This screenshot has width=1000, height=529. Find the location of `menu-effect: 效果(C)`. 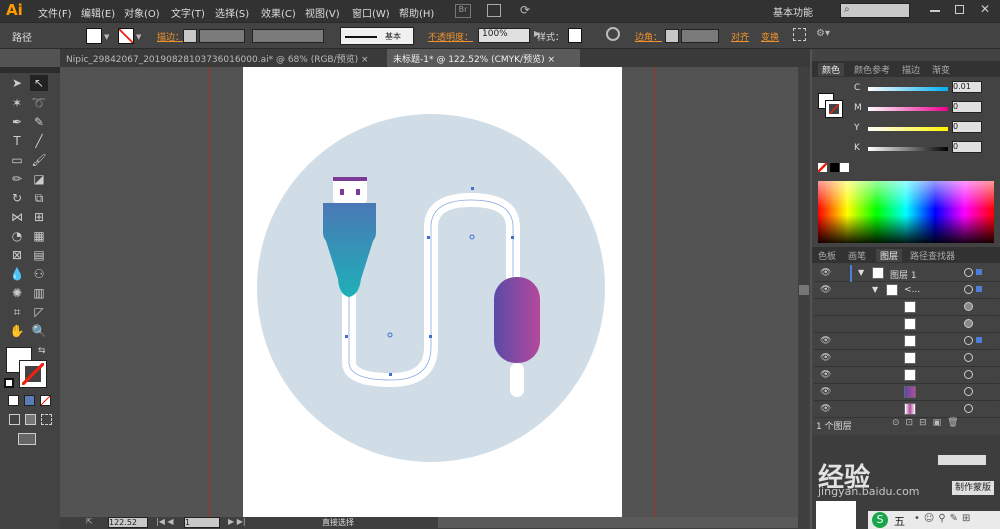

menu-effect: 效果(C) is located at coordinates (278, 12).